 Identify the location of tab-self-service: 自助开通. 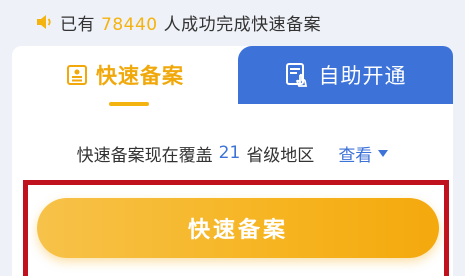
(345, 75).